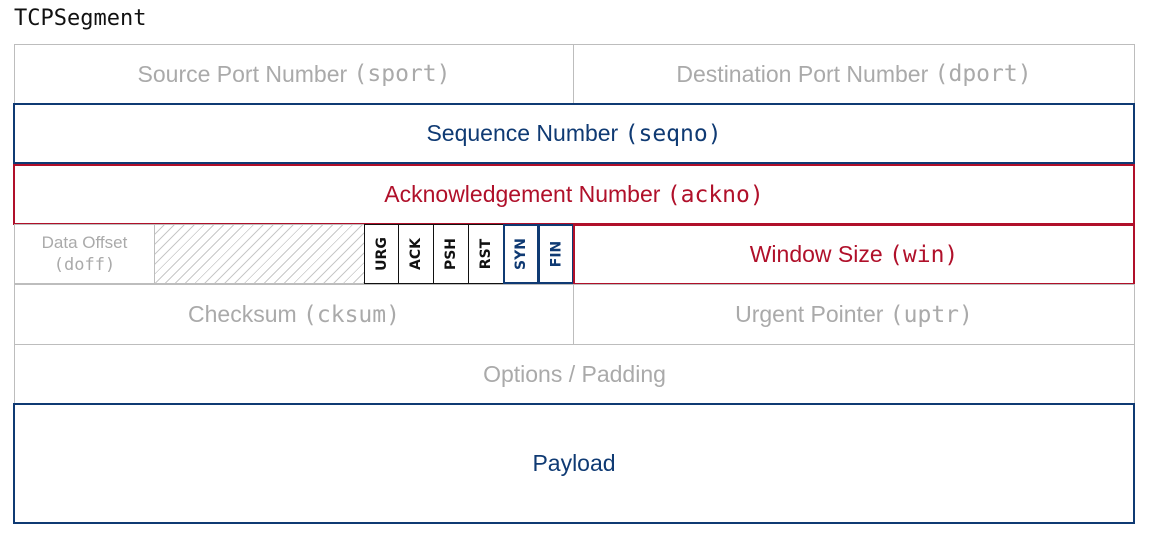 The width and height of the screenshot is (1156, 538). I want to click on data-offset-code: (doff), so click(84, 265).